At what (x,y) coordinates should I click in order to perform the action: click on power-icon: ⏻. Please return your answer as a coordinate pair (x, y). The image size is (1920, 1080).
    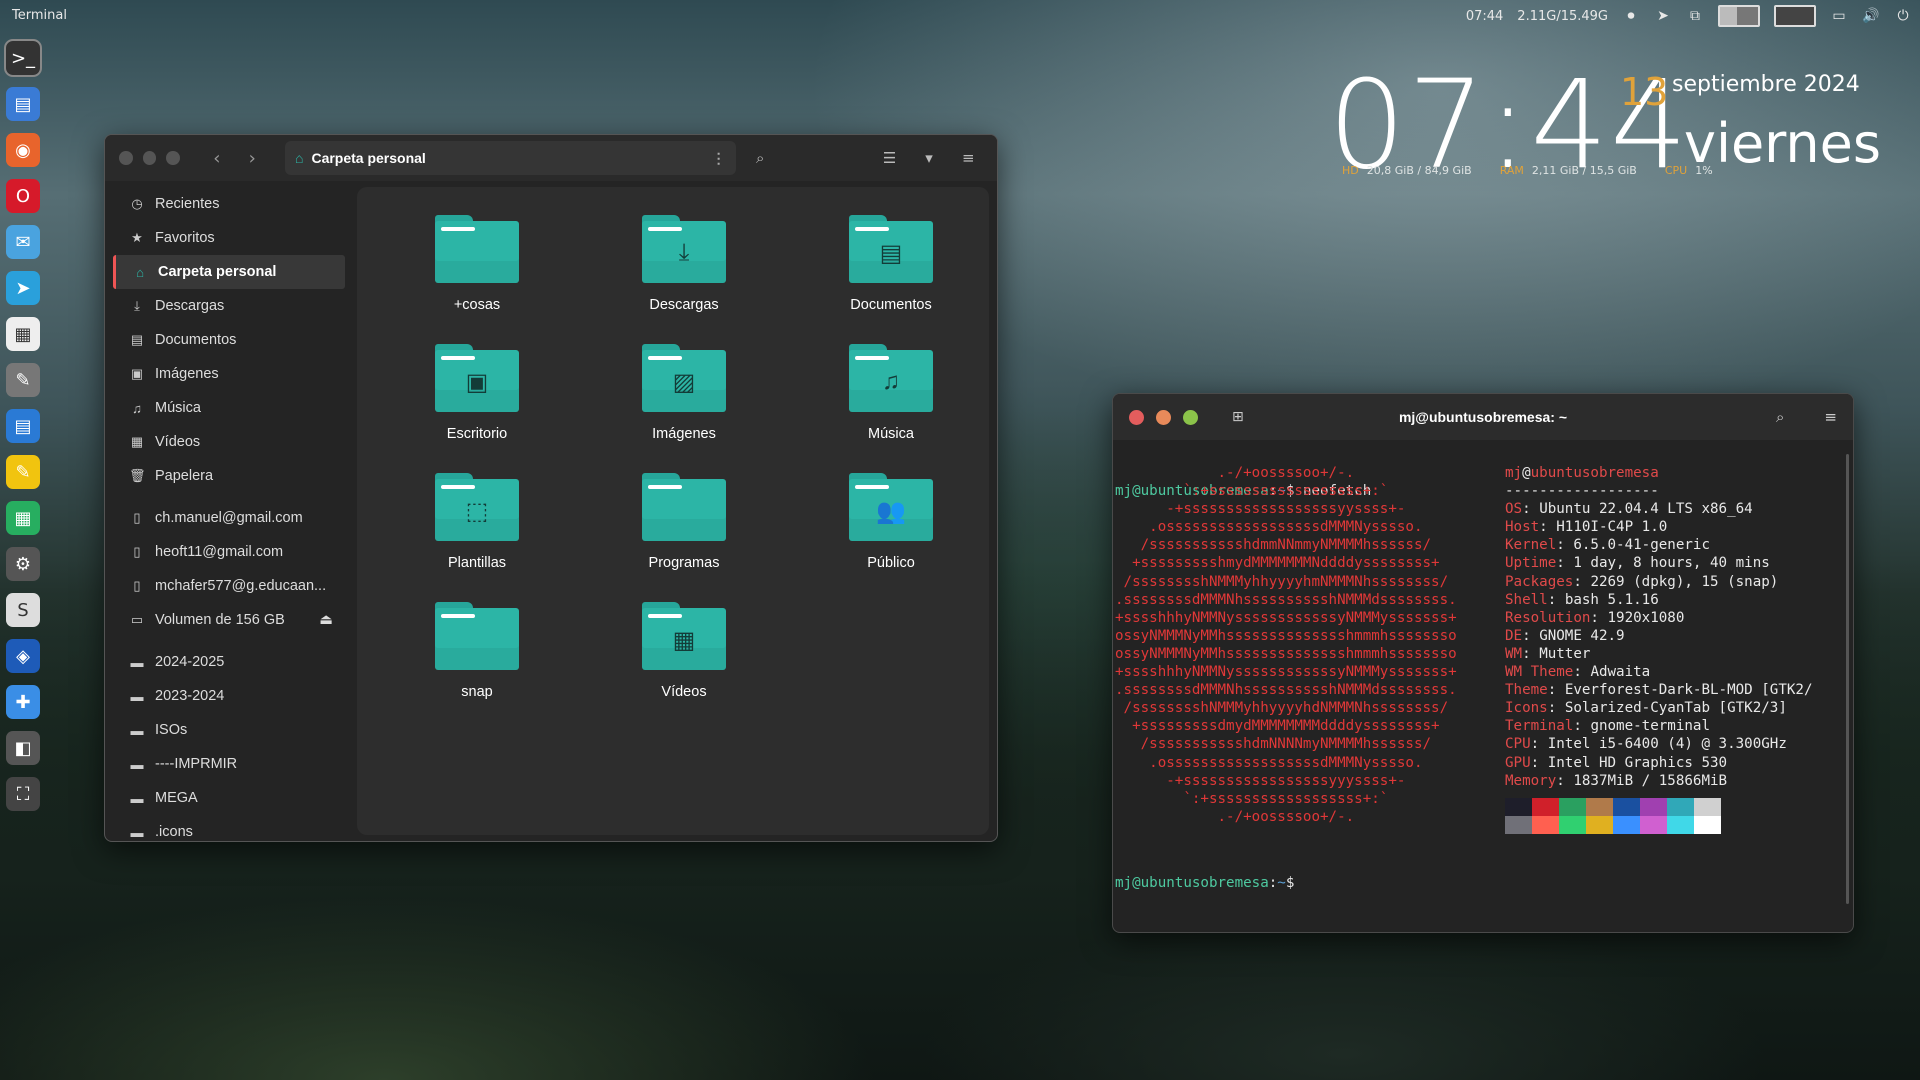
    Looking at the image, I should click on (1903, 16).